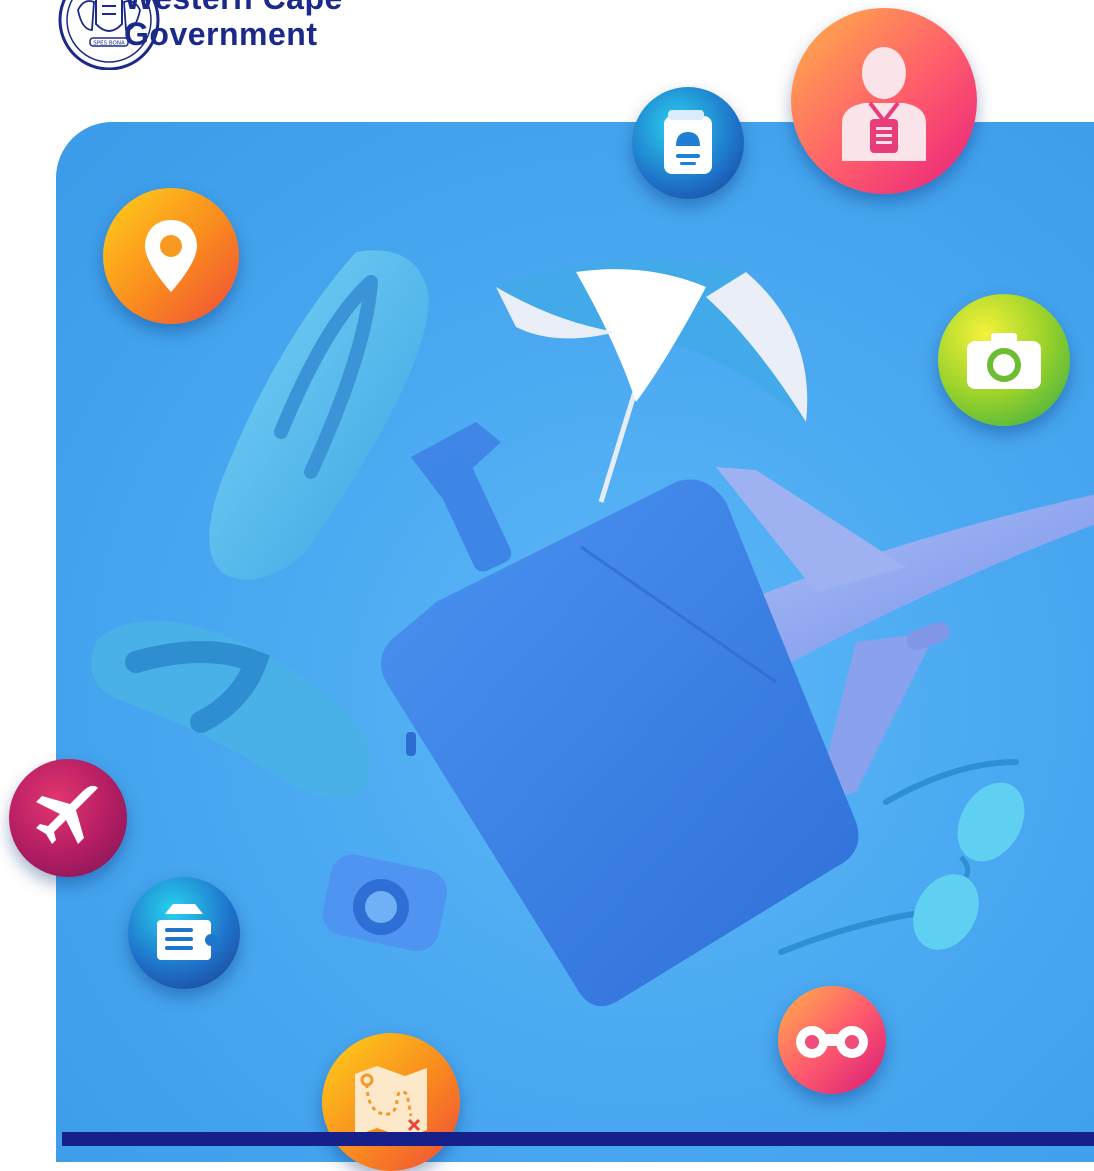 The width and height of the screenshot is (1094, 1171). Describe the element at coordinates (230, 710) in the screenshot. I see `flip-flop-bottom` at that location.